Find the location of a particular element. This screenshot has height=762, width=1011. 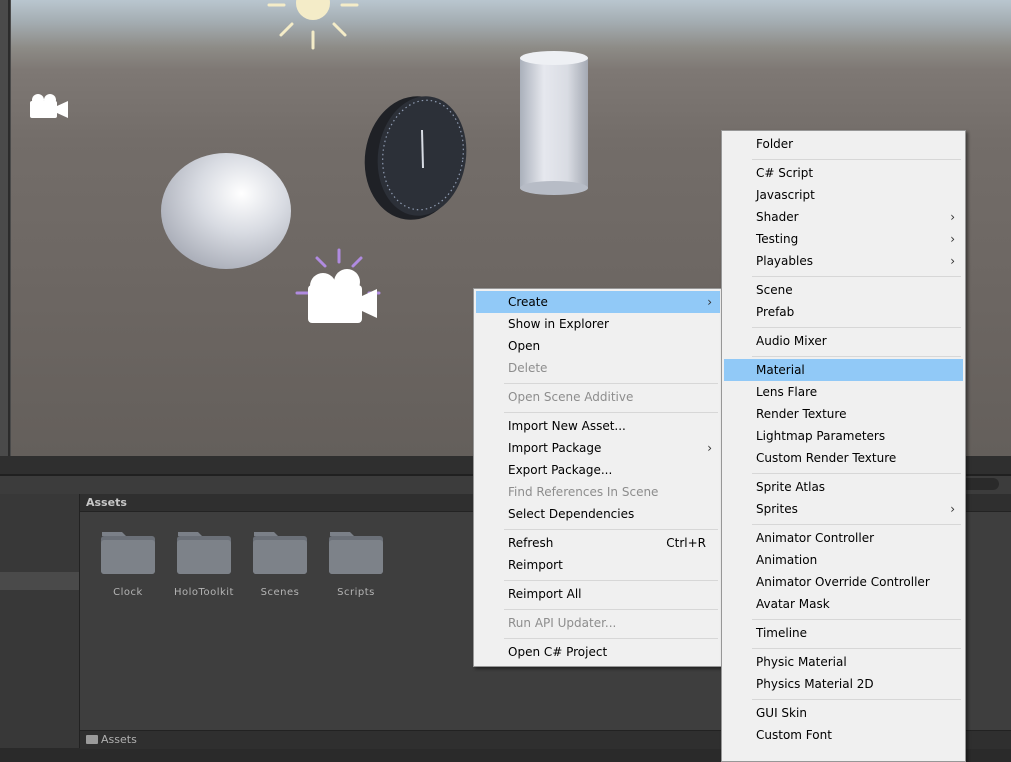

folder-item: Clock is located at coordinates (118, 565).